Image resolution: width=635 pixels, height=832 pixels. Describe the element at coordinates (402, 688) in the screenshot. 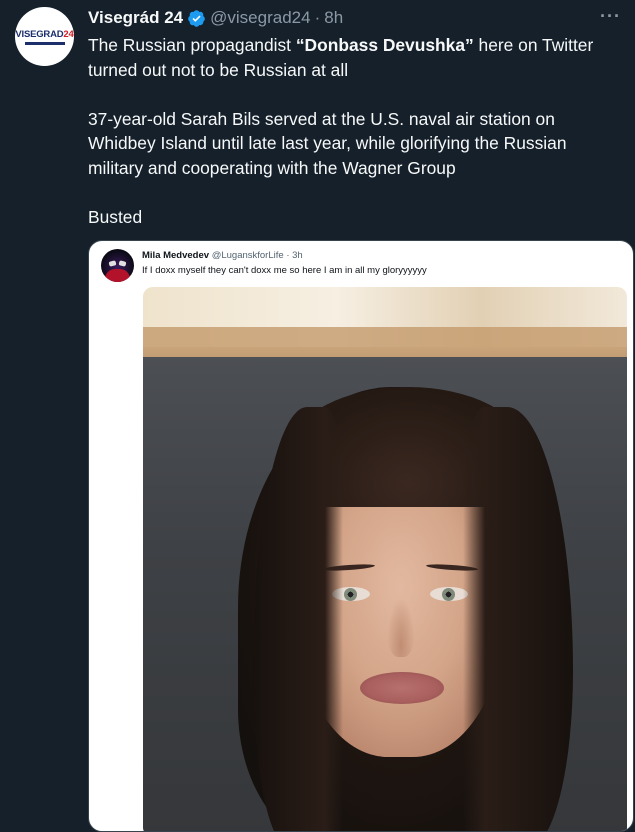

I see `photo-lips` at that location.